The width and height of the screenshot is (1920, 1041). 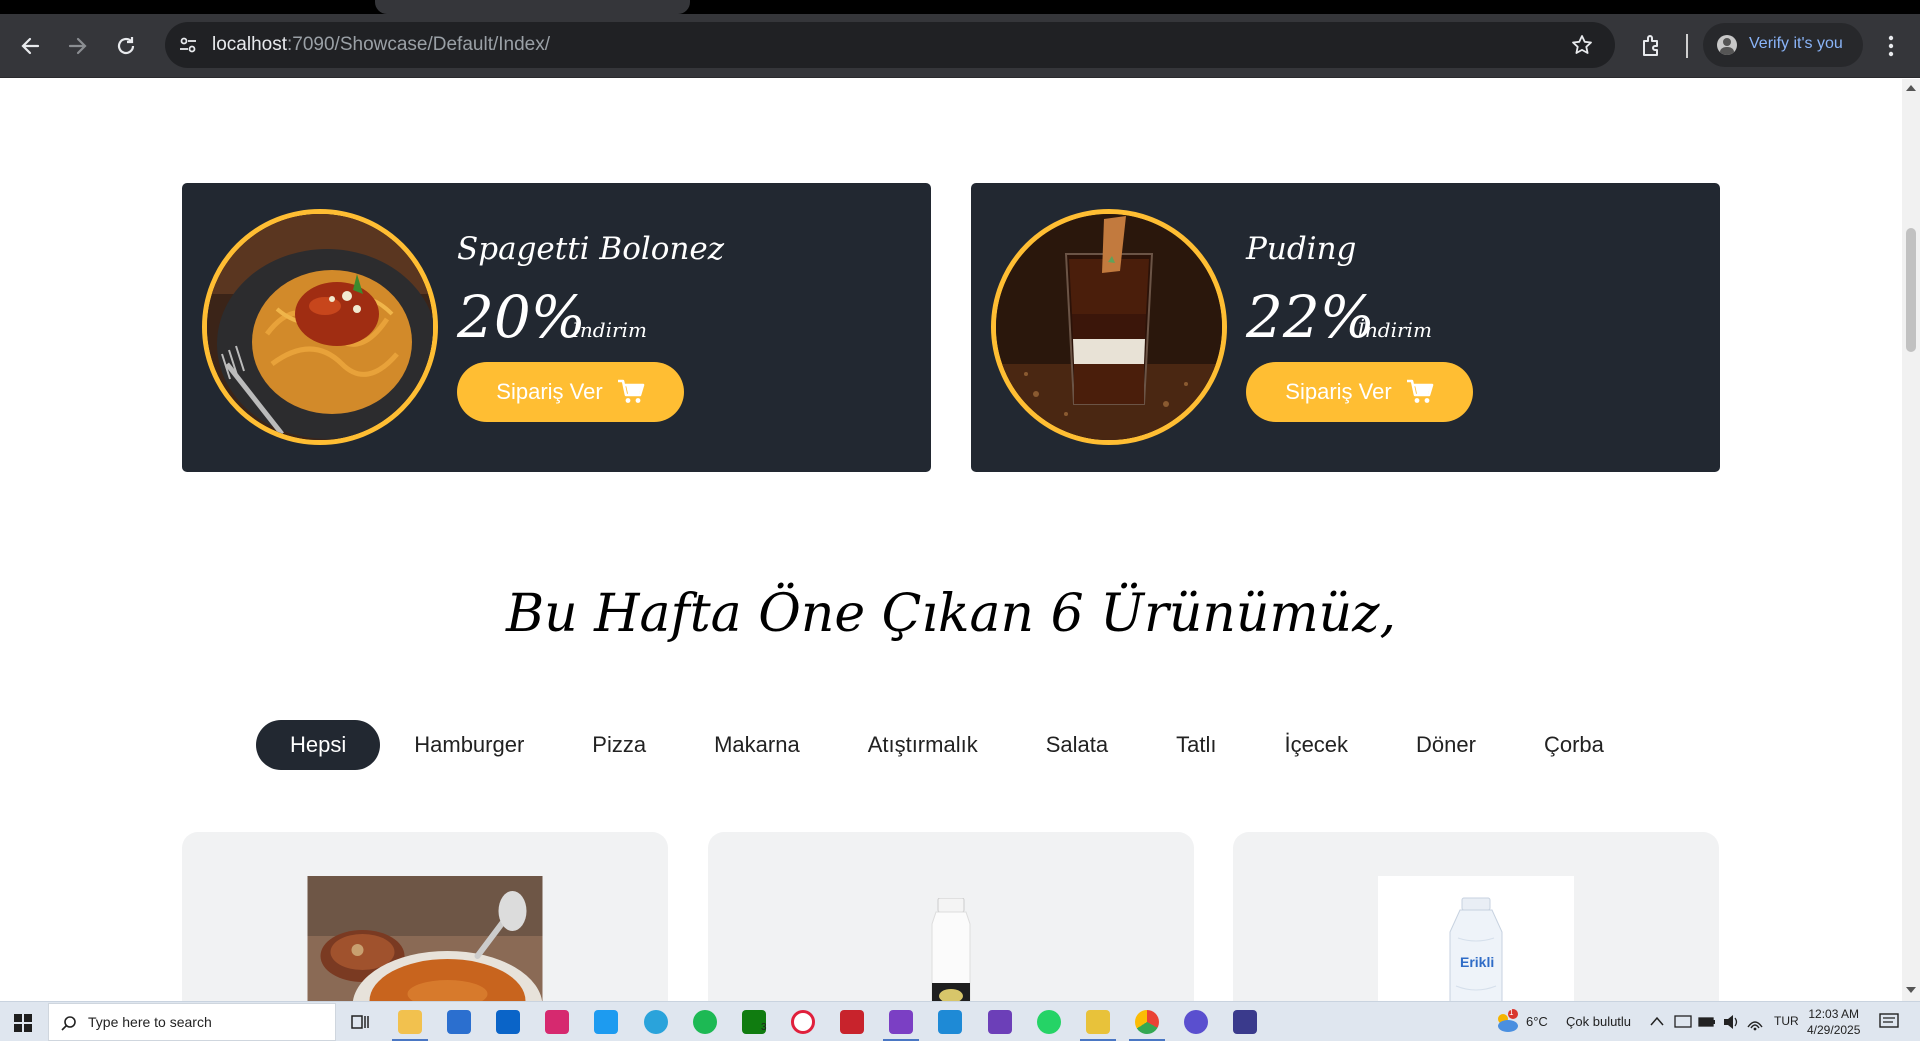 What do you see at coordinates (1196, 745) in the screenshot?
I see `filter-dessert: Tatlı` at bounding box center [1196, 745].